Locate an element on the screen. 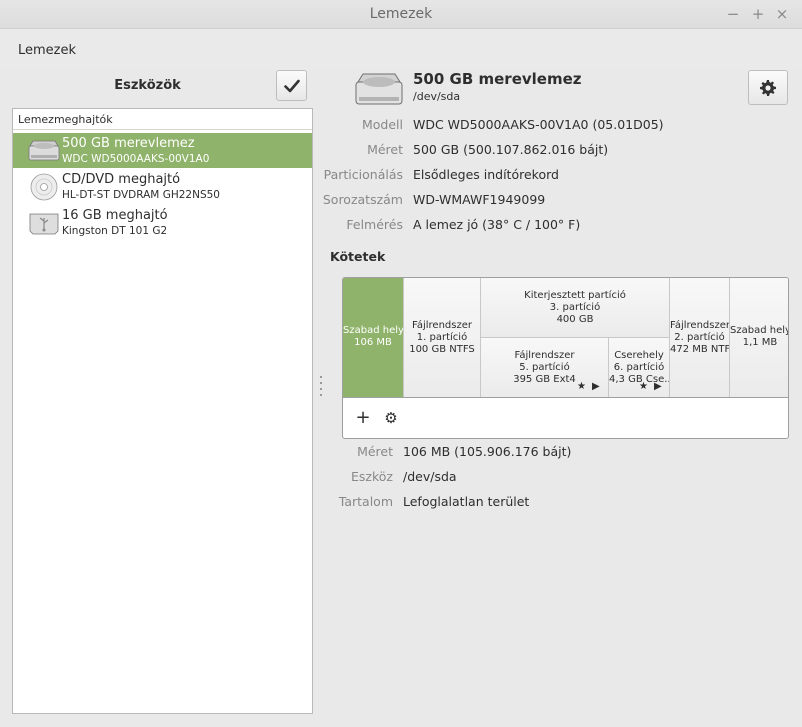 This screenshot has width=802, height=727. device-item-usb: 16 GB meghajtó Kingston DT 101 G2 is located at coordinates (162, 222).